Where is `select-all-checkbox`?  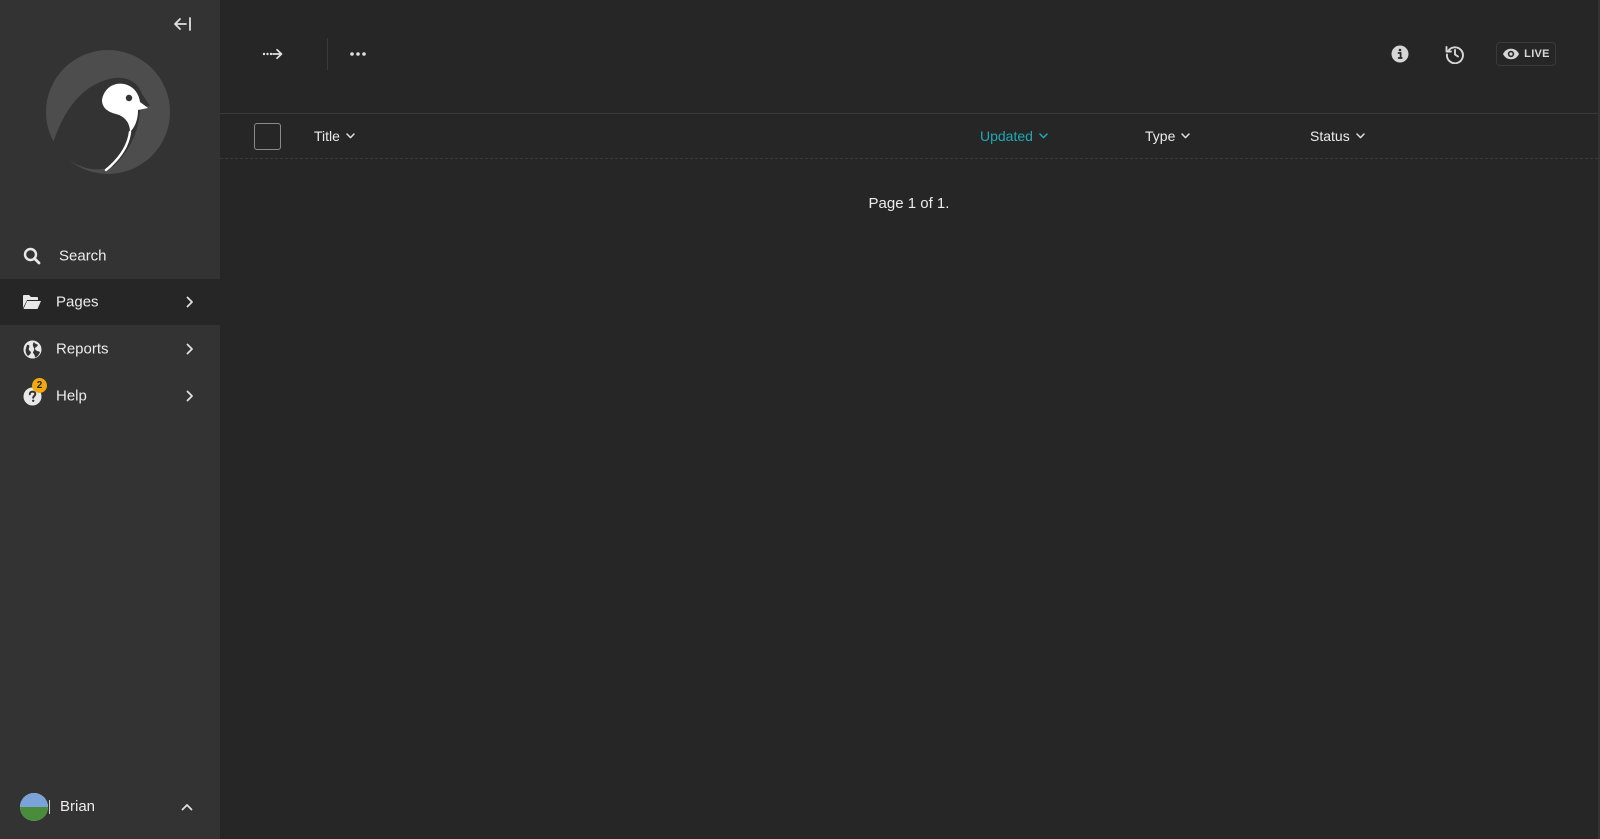
select-all-checkbox is located at coordinates (267, 136).